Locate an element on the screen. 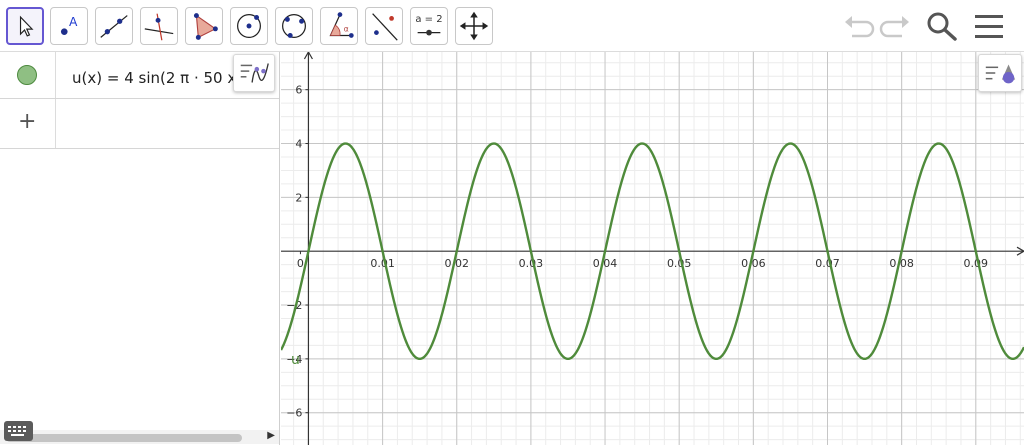 This screenshot has height=445, width=1024. y-tick-label: −6 is located at coordinates (294, 413).